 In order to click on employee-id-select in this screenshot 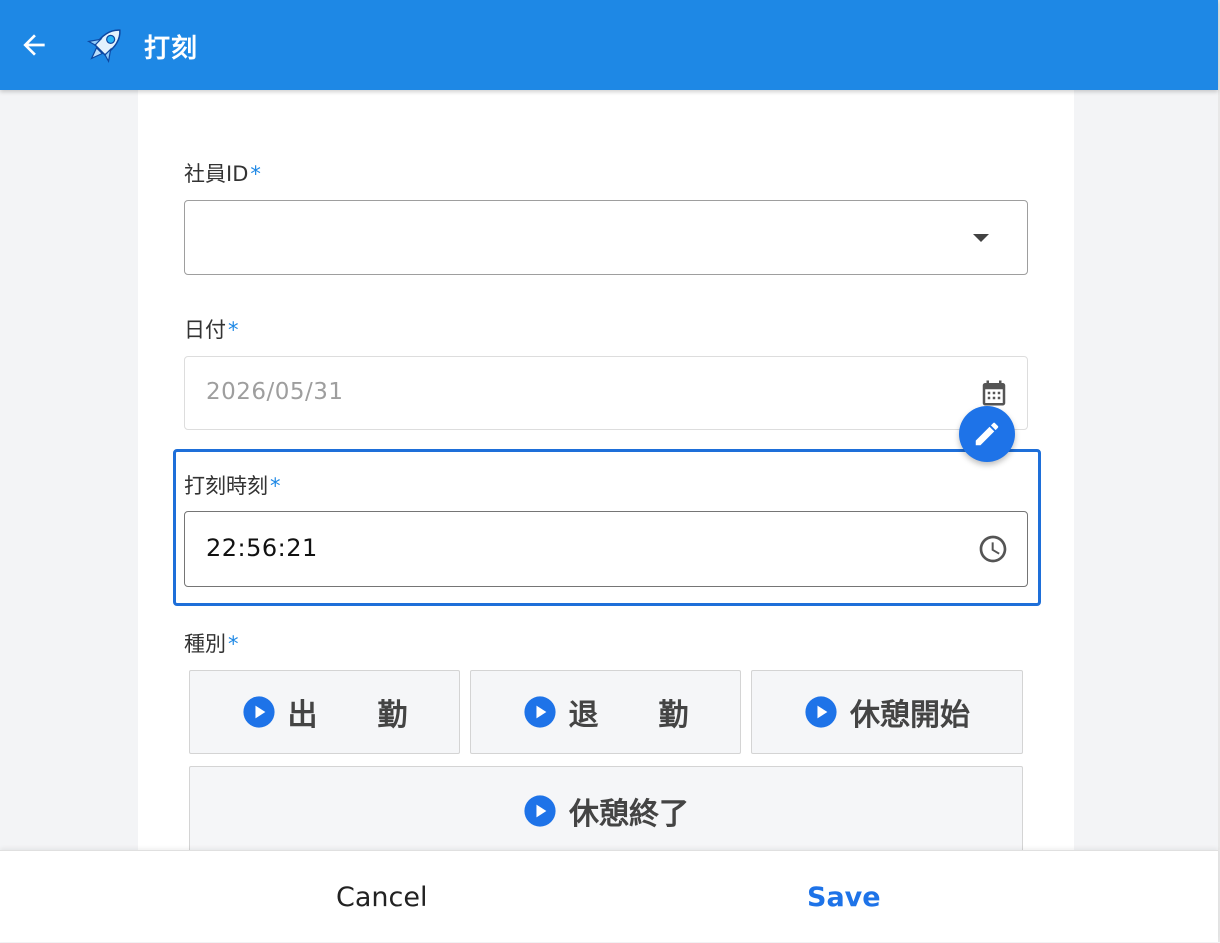, I will do `click(606, 237)`.